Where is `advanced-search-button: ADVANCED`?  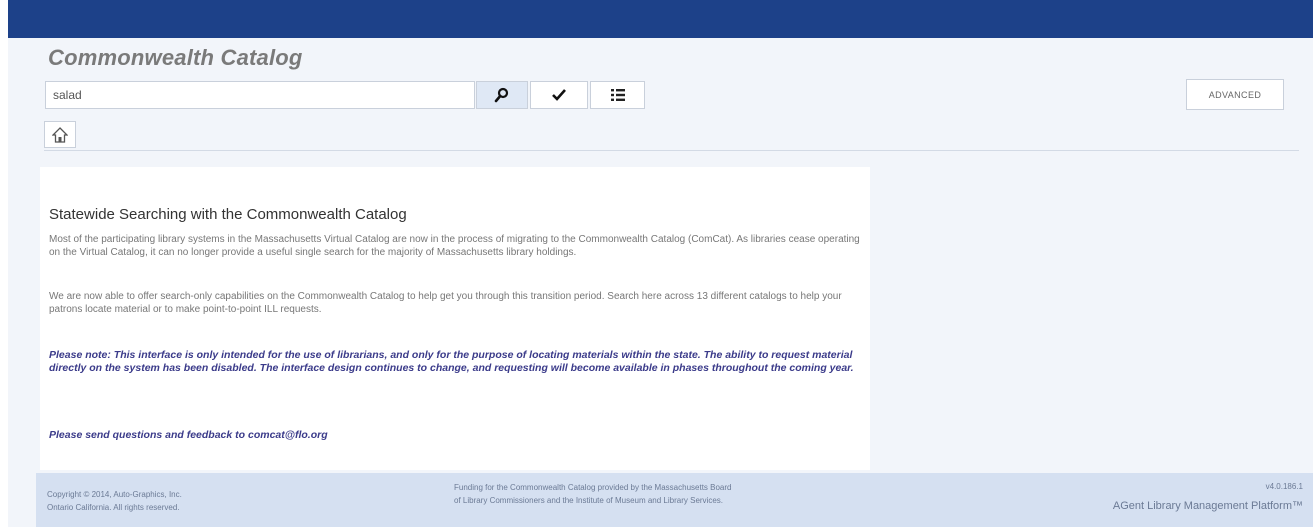
advanced-search-button: ADVANCED is located at coordinates (1235, 94).